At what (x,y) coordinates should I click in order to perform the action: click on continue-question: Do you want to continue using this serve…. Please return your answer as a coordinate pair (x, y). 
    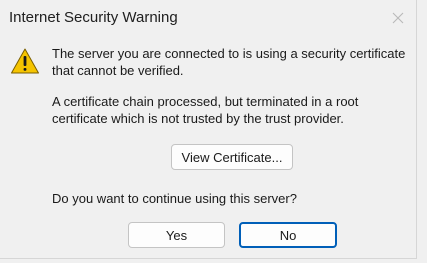
    Looking at the image, I should click on (174, 198).